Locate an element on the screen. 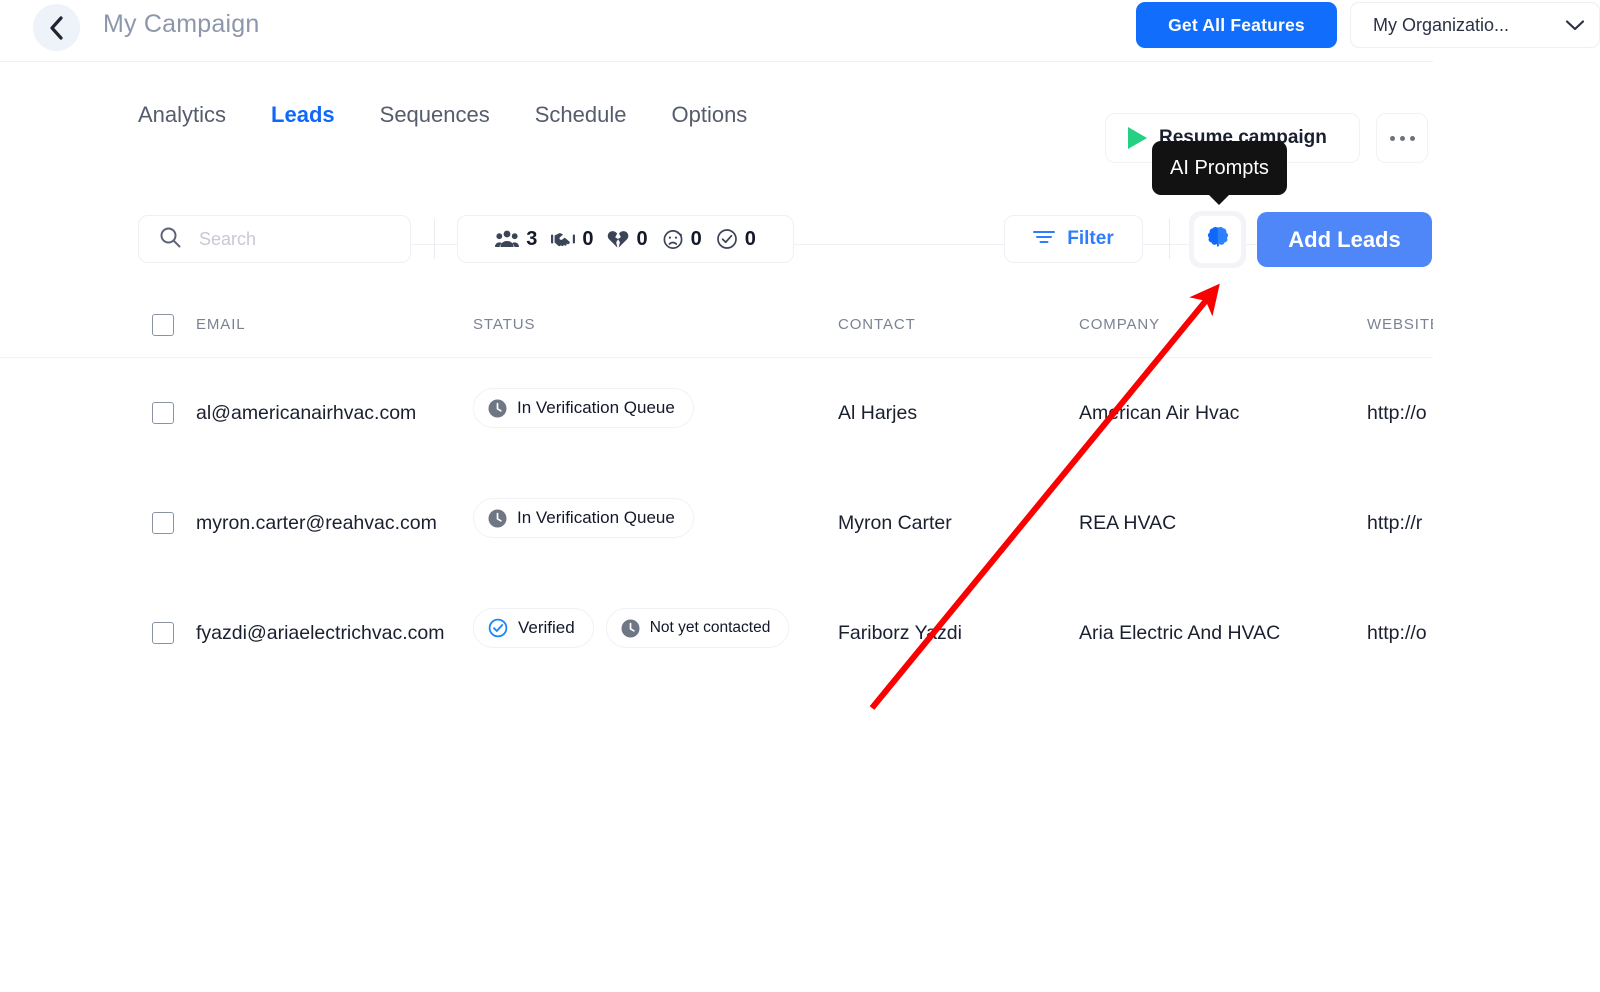 Image resolution: width=1600 pixels, height=992 pixels. column-header-contact: CONTACT is located at coordinates (877, 324).